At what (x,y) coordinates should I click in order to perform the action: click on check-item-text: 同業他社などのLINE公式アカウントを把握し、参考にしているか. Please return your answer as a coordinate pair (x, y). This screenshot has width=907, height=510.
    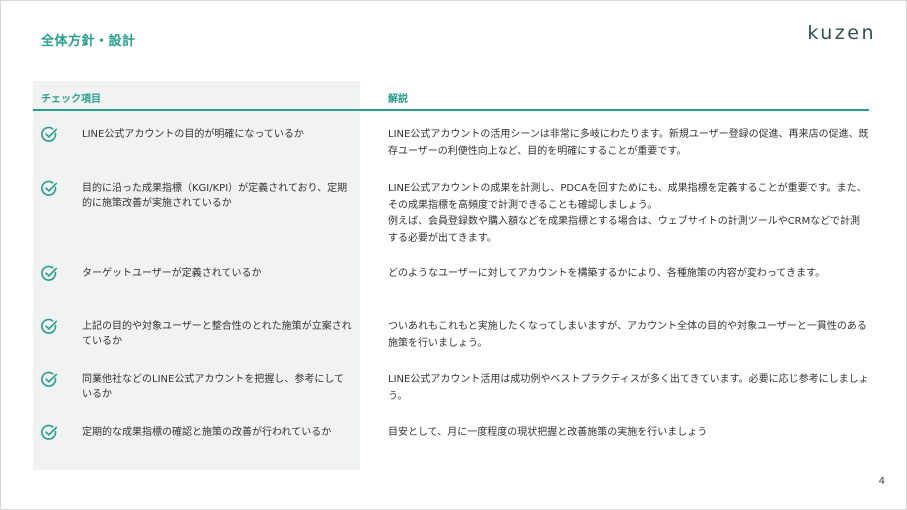
    Looking at the image, I should click on (213, 387).